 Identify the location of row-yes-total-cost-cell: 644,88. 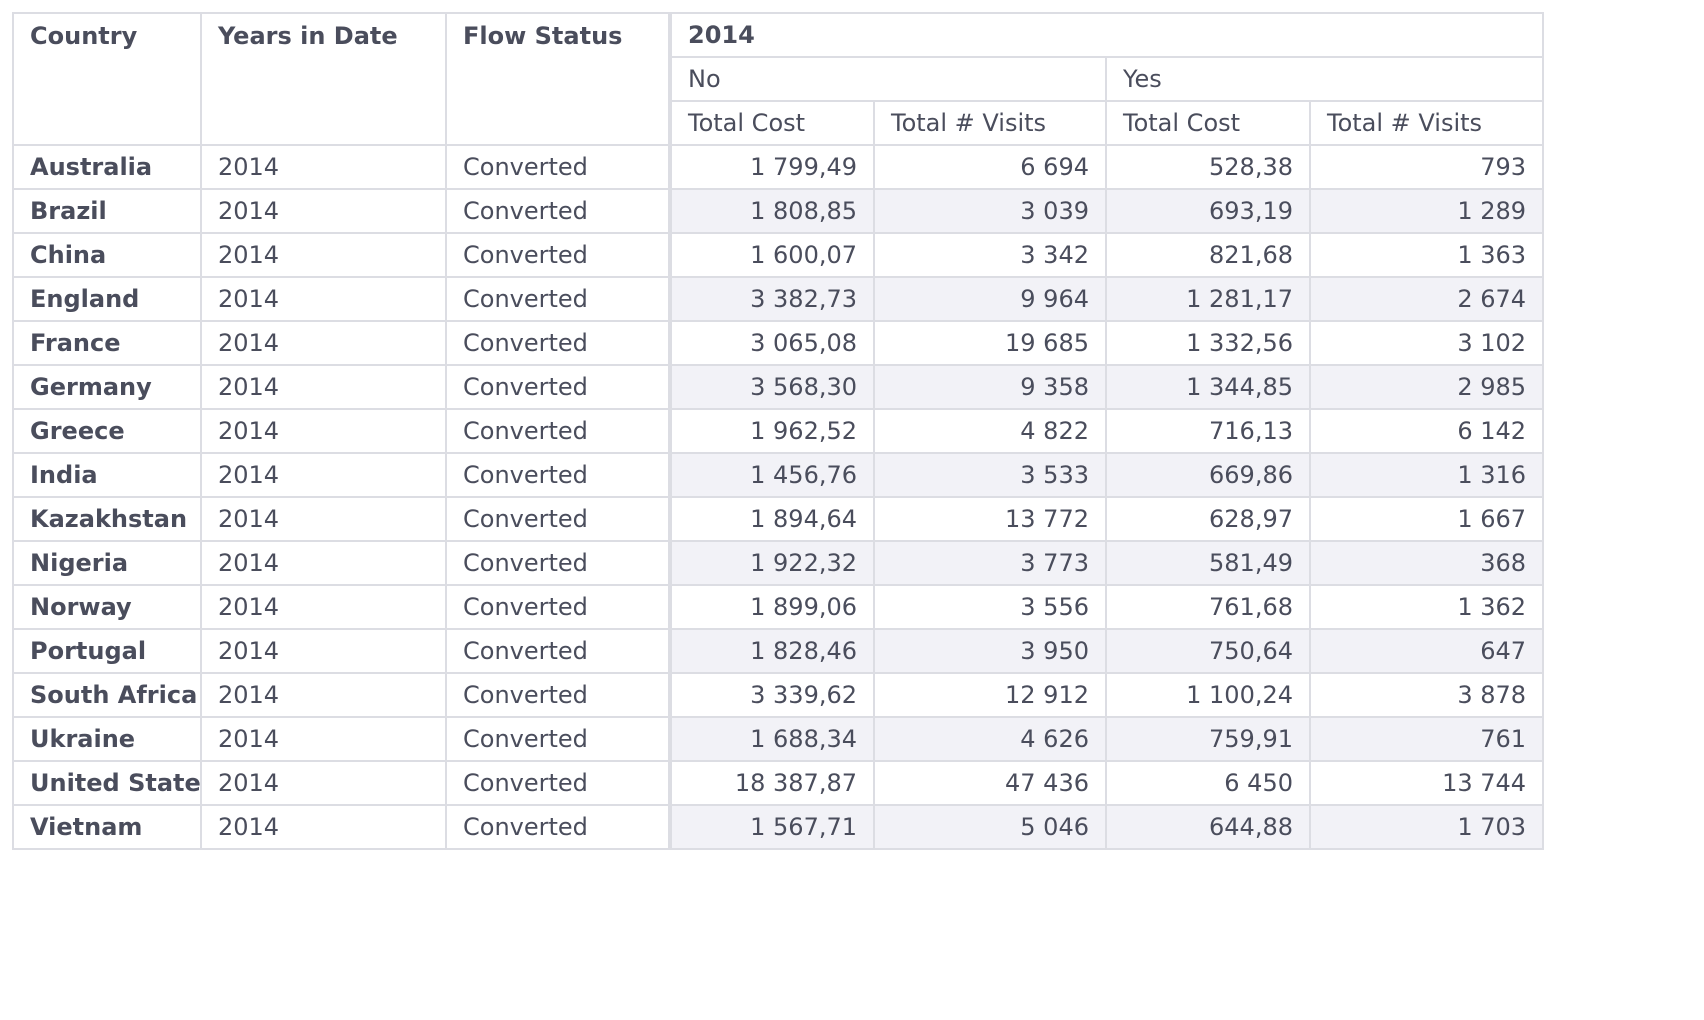
(1208, 827).